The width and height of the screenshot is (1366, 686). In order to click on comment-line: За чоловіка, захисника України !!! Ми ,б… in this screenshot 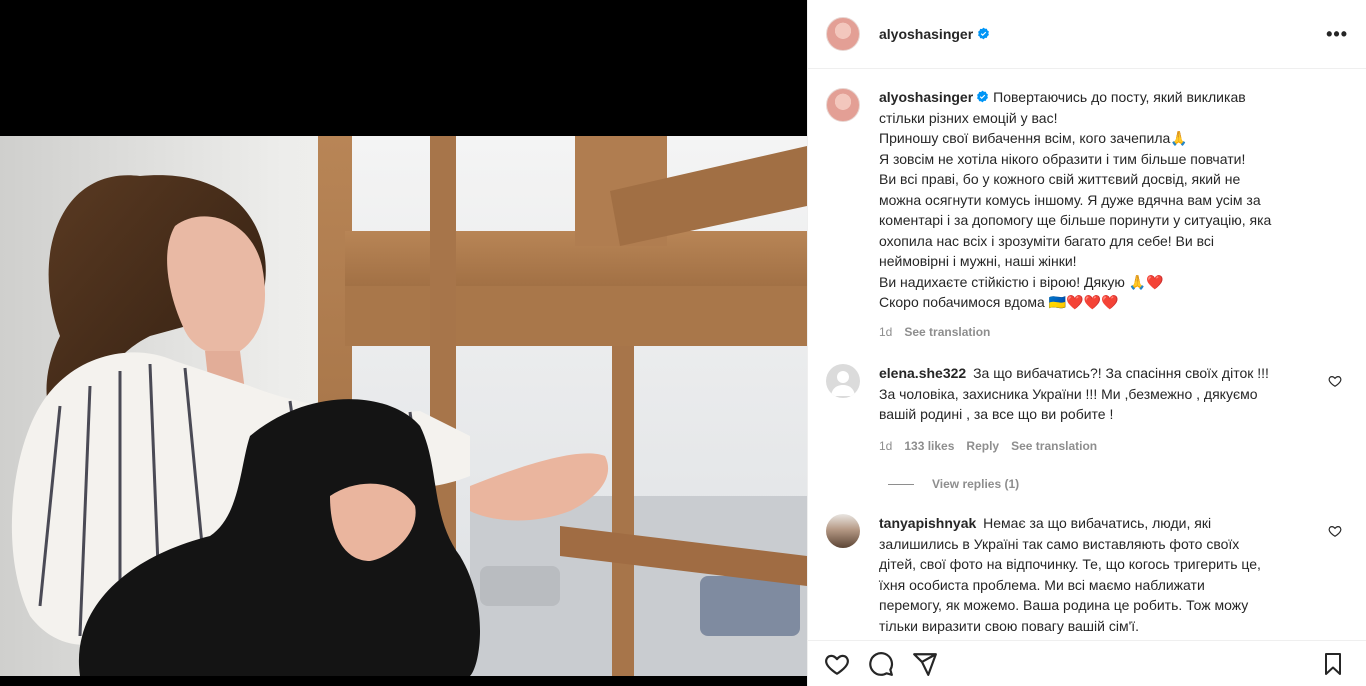, I will do `click(1068, 393)`.